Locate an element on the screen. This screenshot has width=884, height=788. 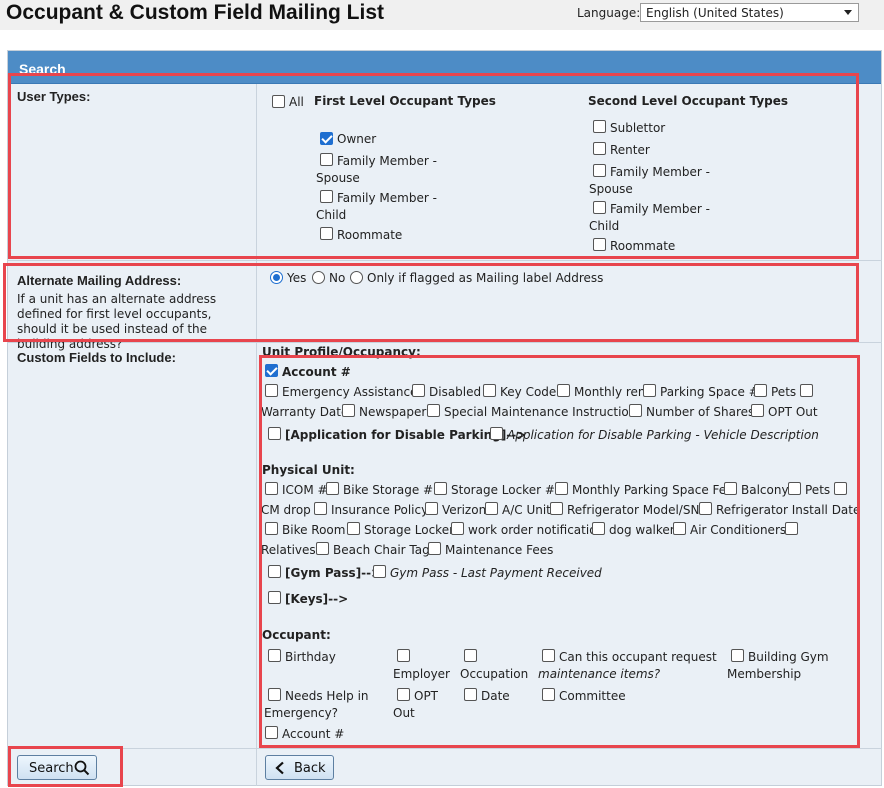
custom-fields-label: Custom Fields to Include: is located at coordinates (96, 357).